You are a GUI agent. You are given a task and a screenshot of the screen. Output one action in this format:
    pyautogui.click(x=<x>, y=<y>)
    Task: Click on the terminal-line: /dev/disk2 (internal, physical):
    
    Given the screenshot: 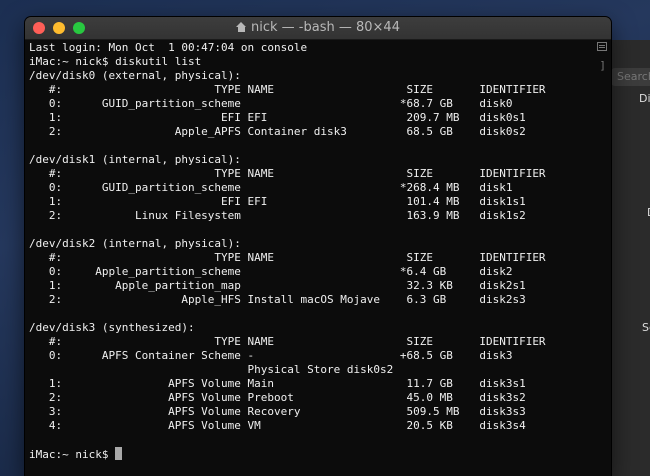 What is the action you would take?
    pyautogui.click(x=135, y=243)
    